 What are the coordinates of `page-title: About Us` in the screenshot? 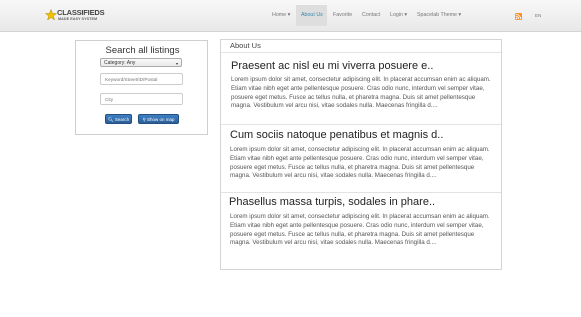 It's located at (245, 45).